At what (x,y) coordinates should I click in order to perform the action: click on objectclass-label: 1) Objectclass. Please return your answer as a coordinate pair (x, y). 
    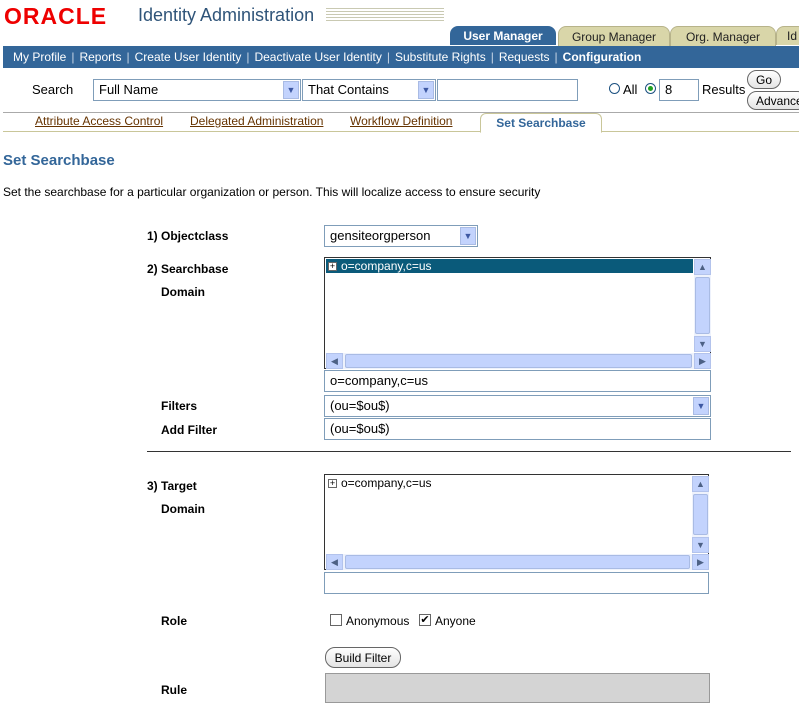
    Looking at the image, I should click on (188, 236).